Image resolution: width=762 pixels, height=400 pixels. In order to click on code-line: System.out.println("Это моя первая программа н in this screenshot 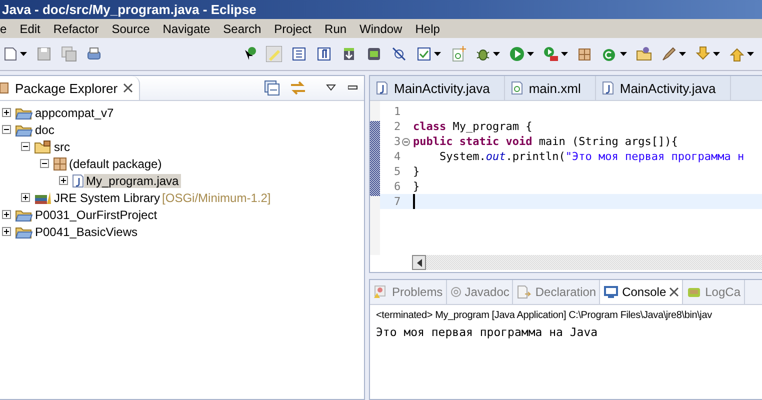, I will do `click(591, 156)`.